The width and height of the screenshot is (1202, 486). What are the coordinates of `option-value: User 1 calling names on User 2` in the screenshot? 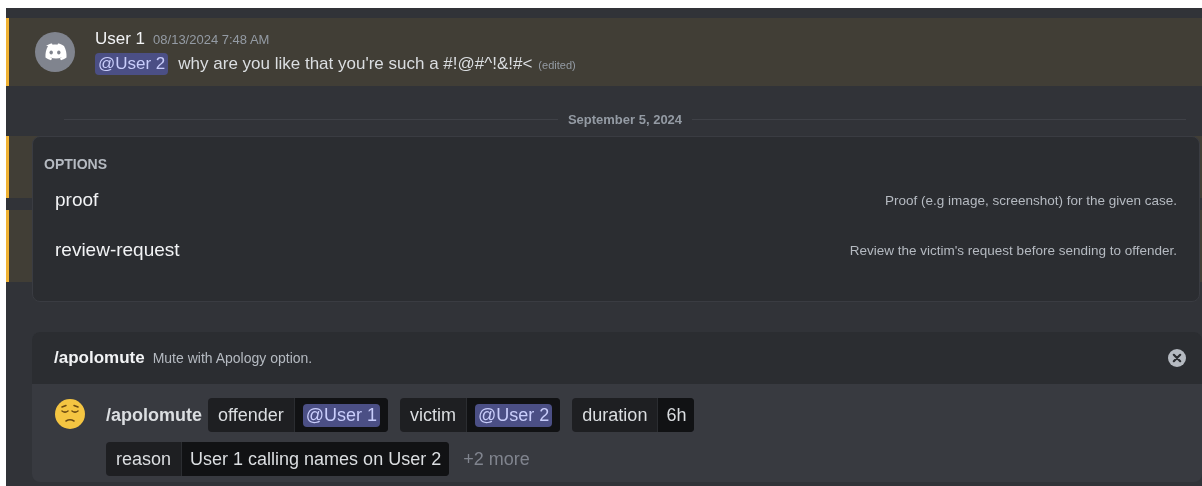 It's located at (316, 459).